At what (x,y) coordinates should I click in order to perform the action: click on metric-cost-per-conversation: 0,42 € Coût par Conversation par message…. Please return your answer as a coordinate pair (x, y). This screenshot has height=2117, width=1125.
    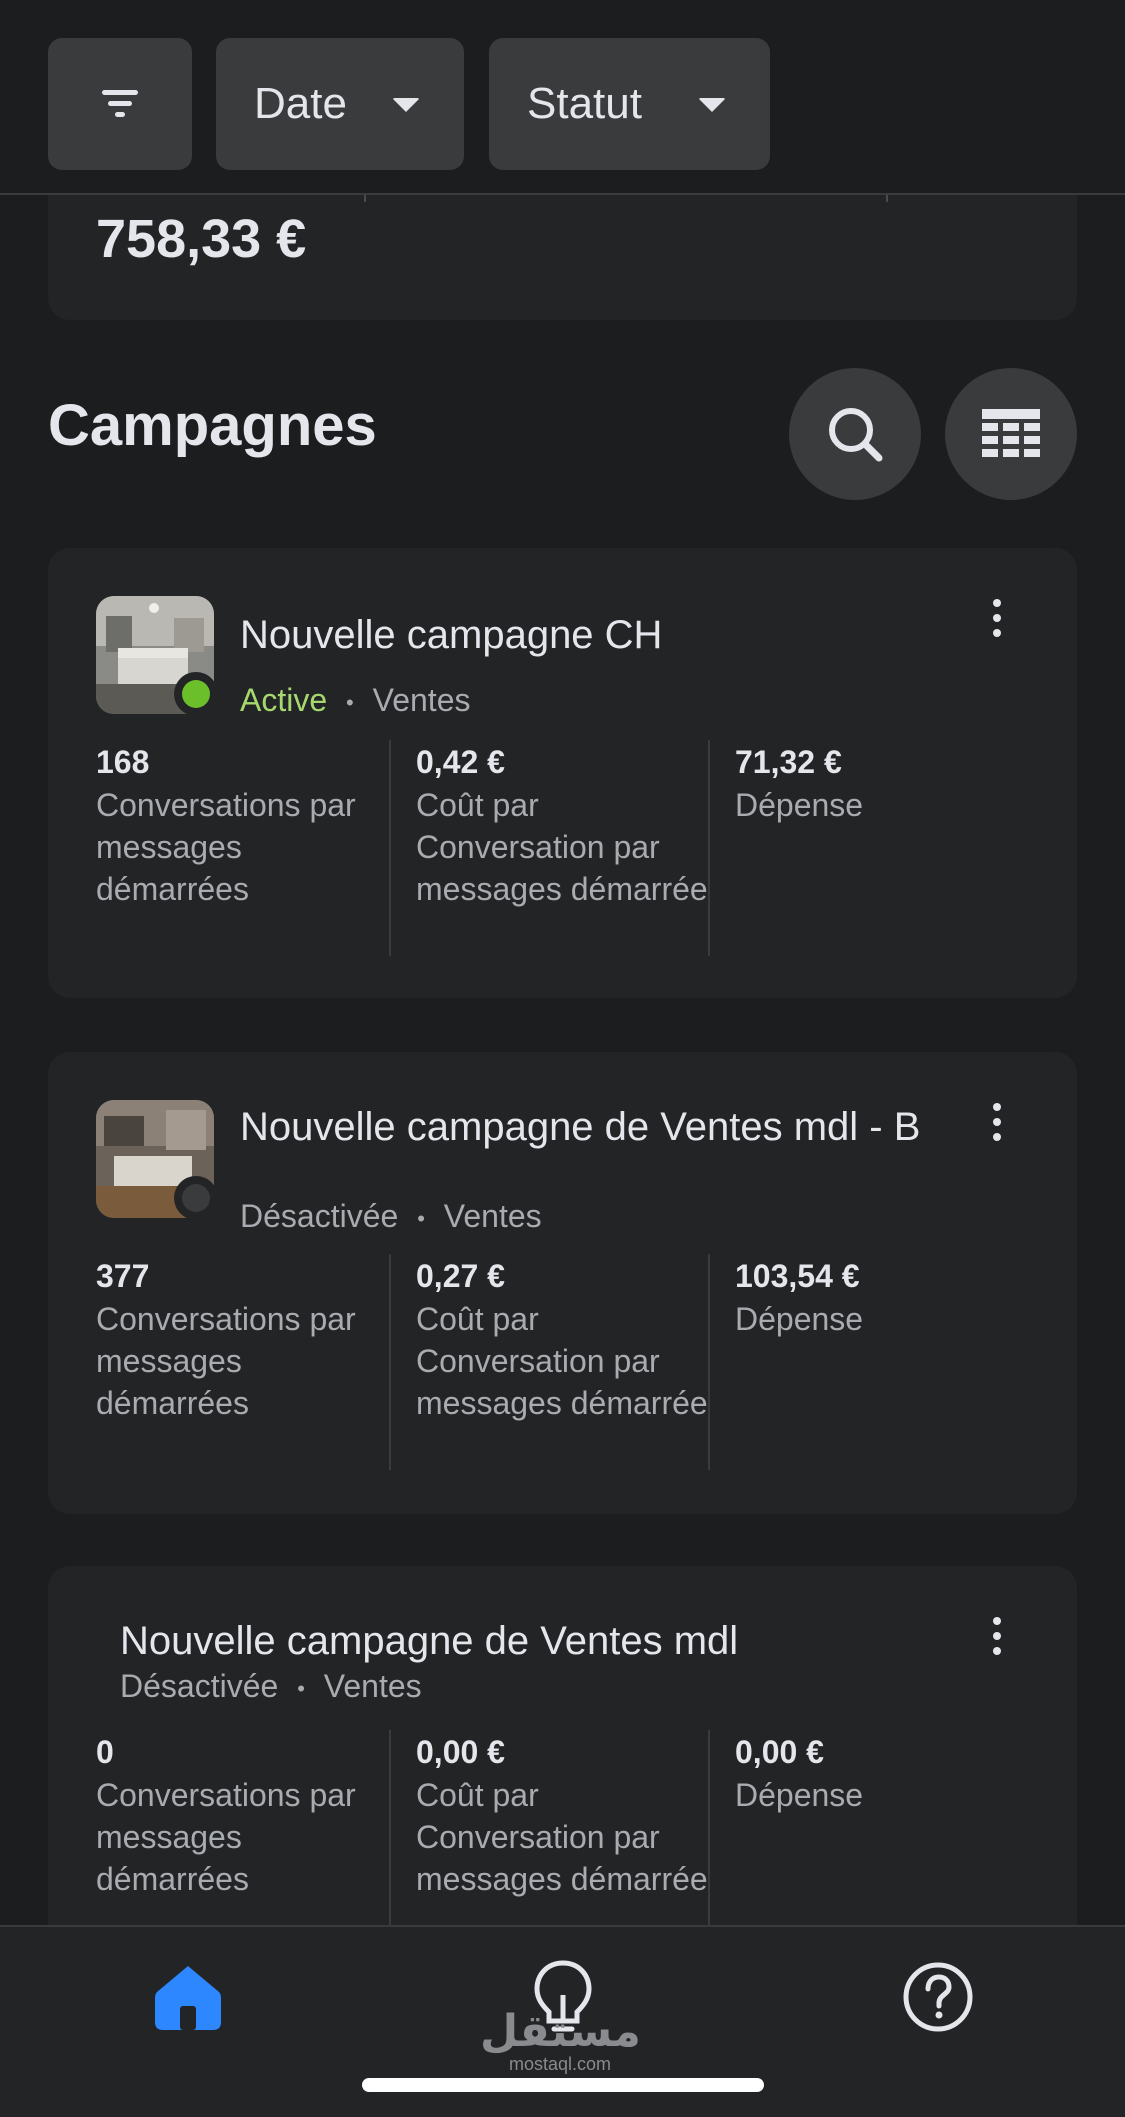
    Looking at the image, I should click on (562, 825).